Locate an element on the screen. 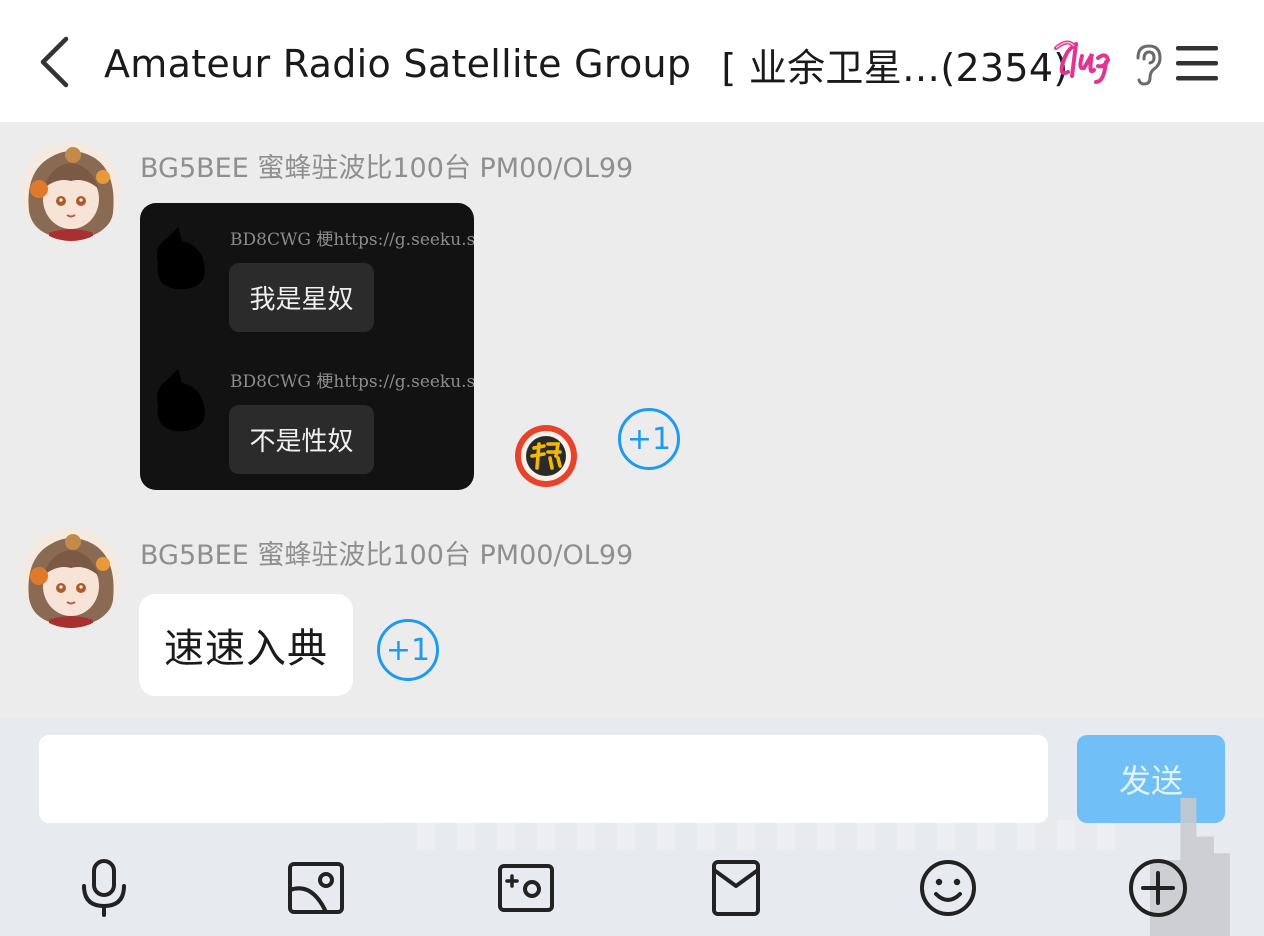  red-packet-button is located at coordinates (736, 888).